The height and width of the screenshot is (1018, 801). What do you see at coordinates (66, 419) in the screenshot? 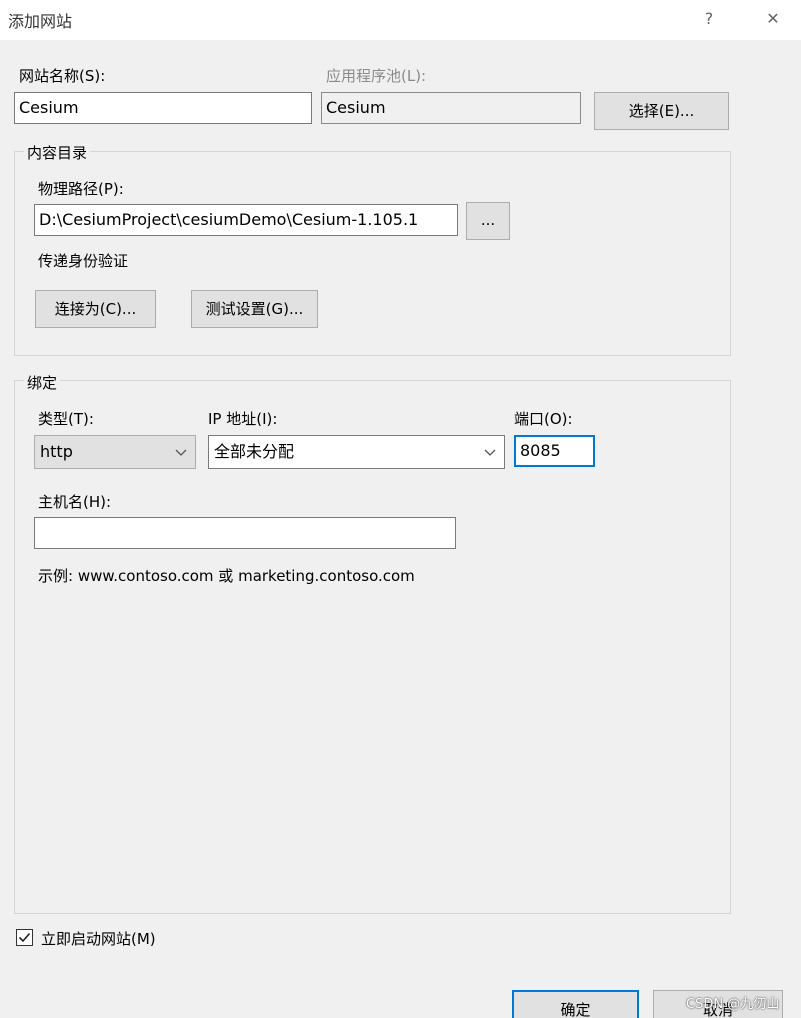
I see `type-label: 类型(T):` at bounding box center [66, 419].